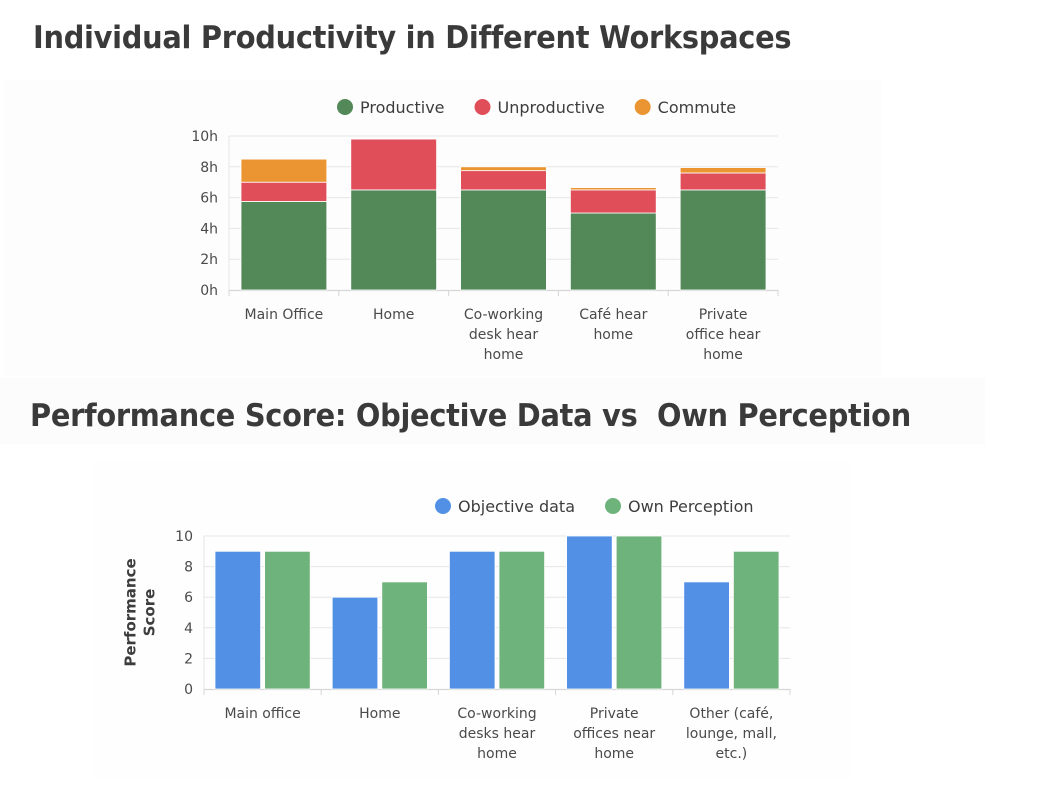 This screenshot has height=788, width=1042. Describe the element at coordinates (516, 506) in the screenshot. I see `legend-label: Objective data` at that location.